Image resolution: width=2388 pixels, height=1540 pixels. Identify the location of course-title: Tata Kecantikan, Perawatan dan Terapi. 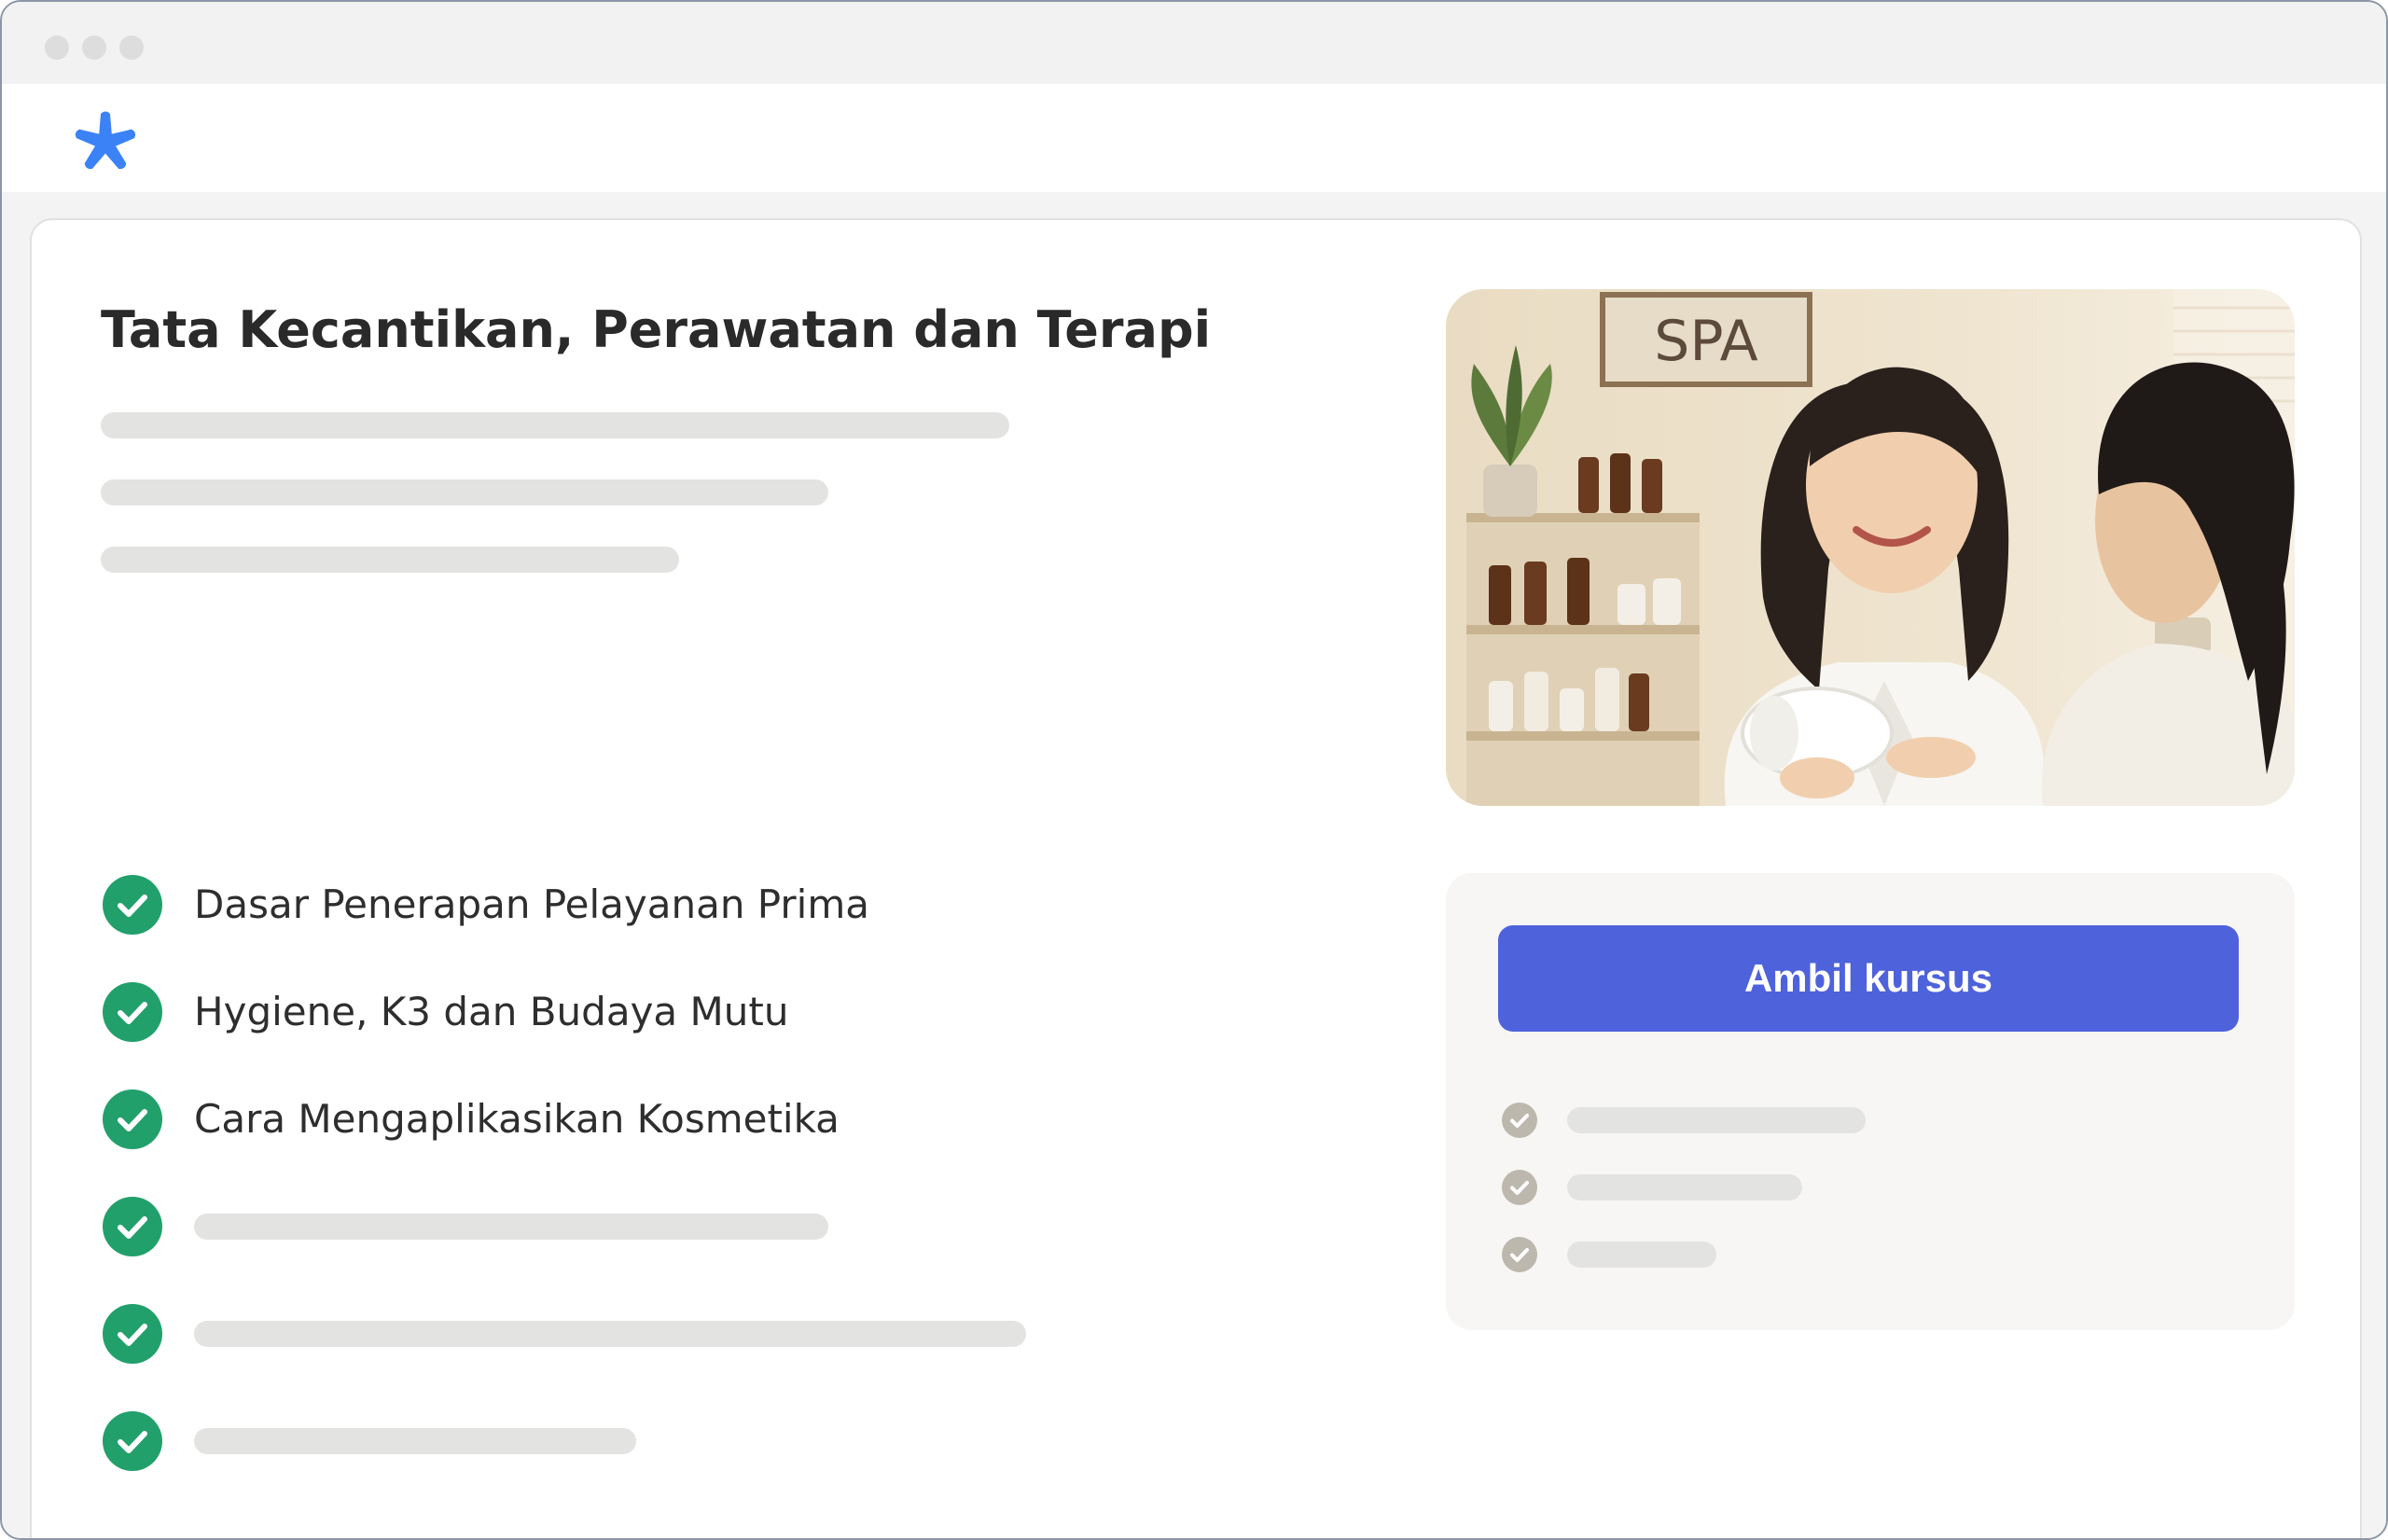
(656, 329).